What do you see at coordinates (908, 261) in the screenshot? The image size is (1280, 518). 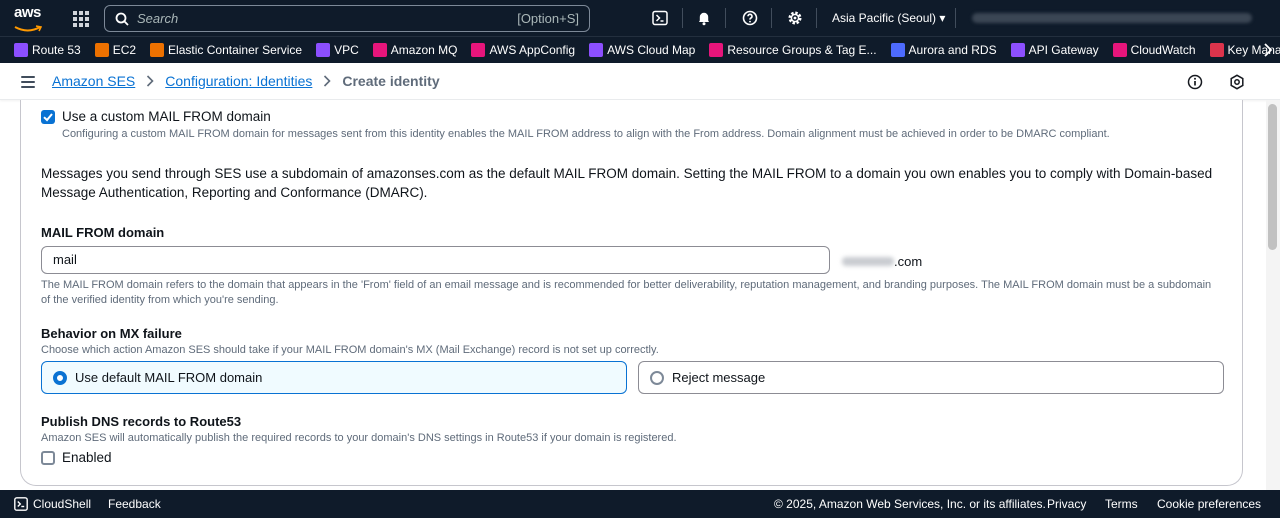 I see `domain-suffix: .com` at bounding box center [908, 261].